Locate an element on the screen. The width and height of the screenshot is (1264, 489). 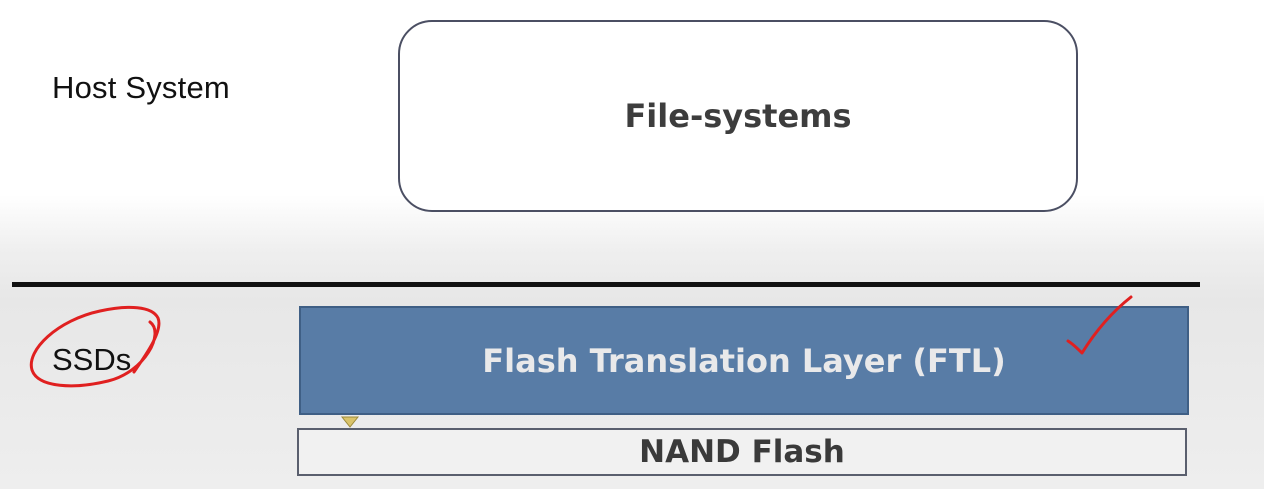
nand-flash-box: NAND Flash is located at coordinates (742, 452).